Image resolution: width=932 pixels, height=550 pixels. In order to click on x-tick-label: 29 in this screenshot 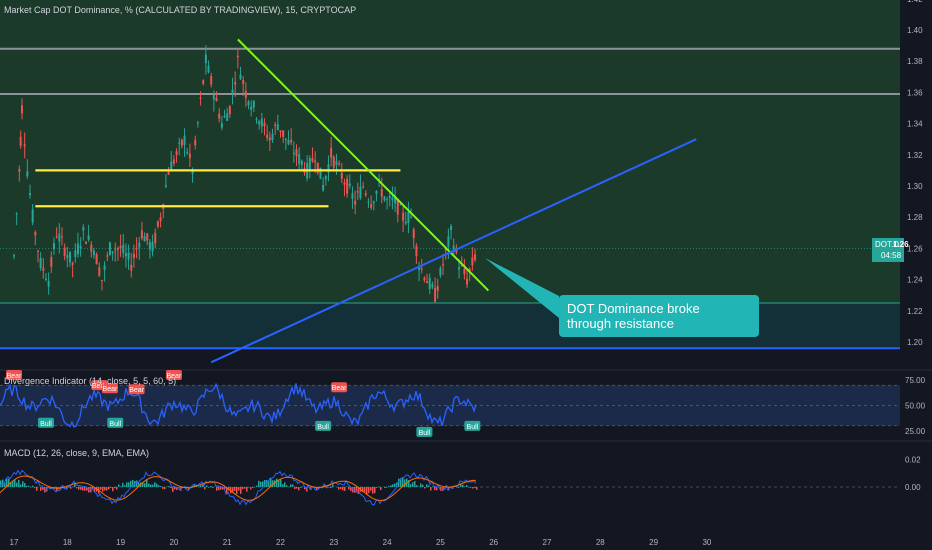, I will do `click(653, 542)`.